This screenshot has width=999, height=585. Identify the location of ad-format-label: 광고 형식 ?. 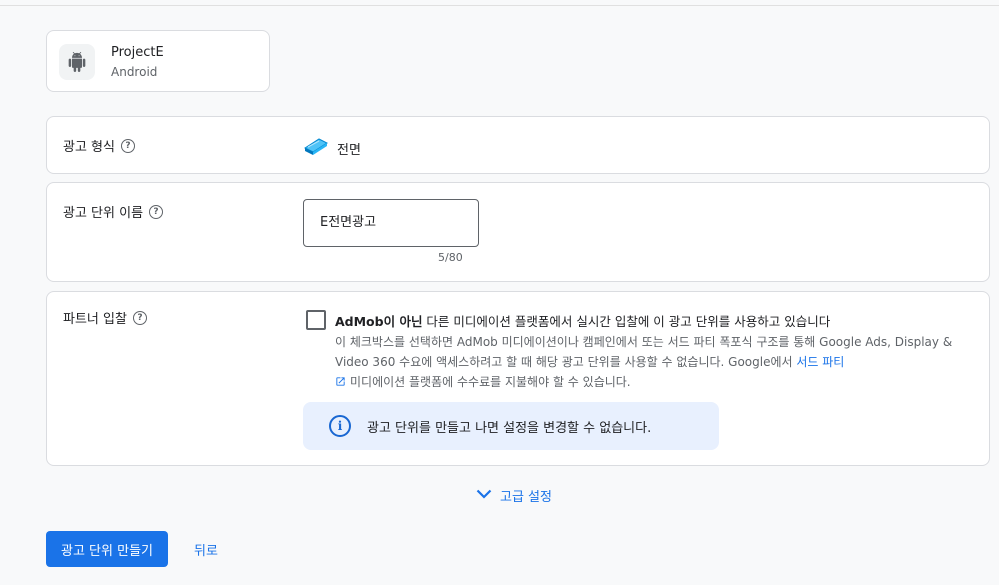
(99, 145).